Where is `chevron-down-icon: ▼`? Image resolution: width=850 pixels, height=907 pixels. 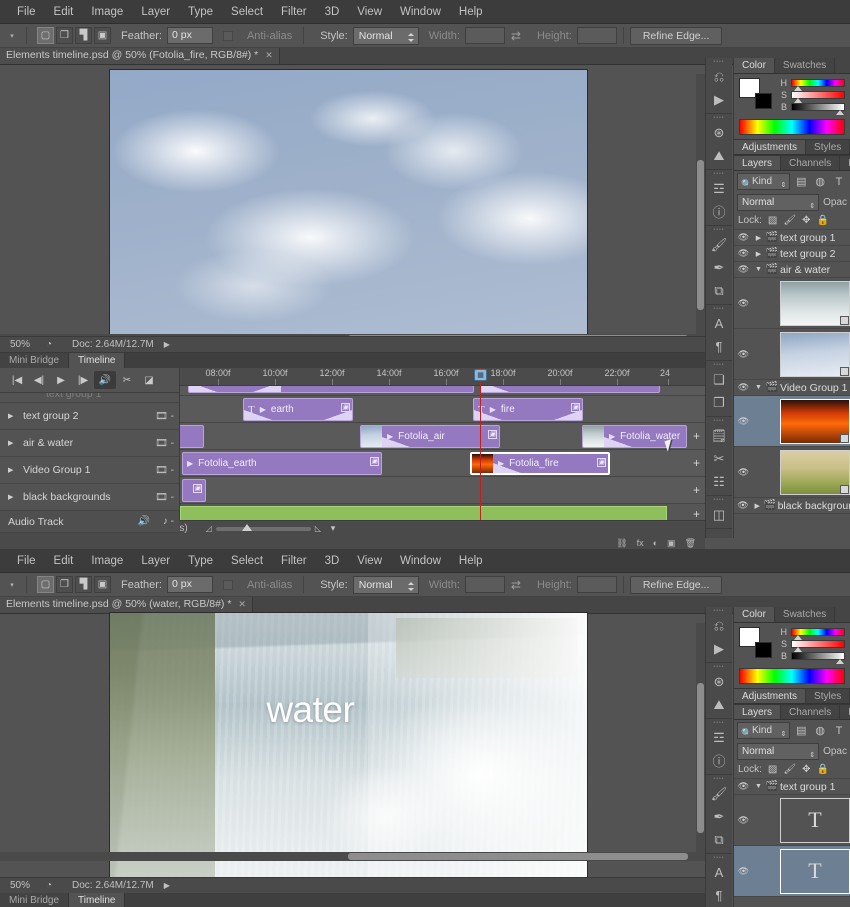
chevron-down-icon: ▼ is located at coordinates (758, 786).